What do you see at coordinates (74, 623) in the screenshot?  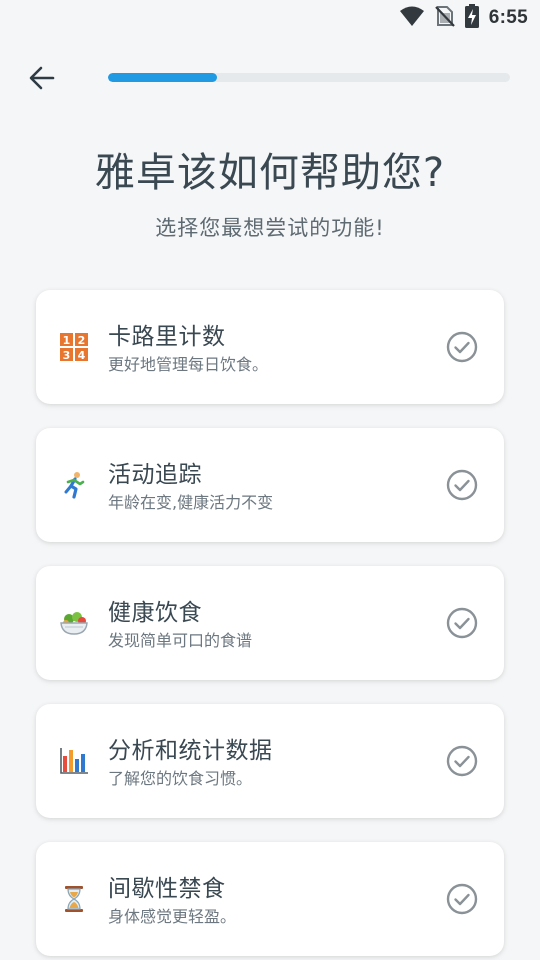 I see `salad-icon` at bounding box center [74, 623].